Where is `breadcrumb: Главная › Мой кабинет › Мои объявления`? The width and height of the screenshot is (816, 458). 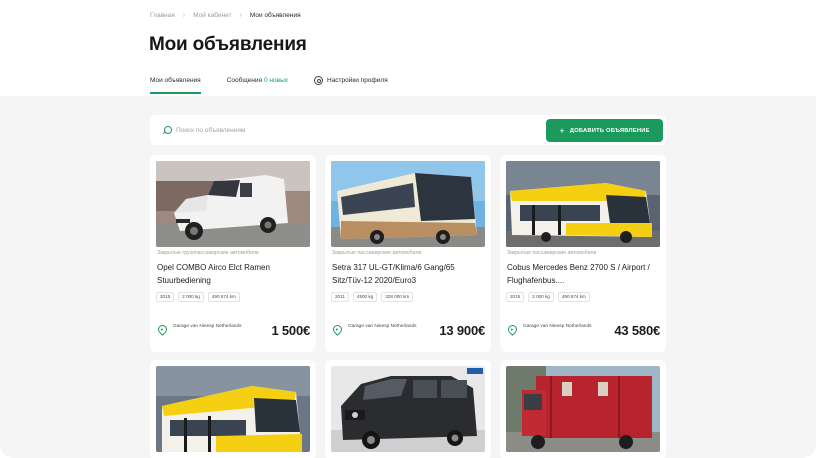 breadcrumb: Главная › Мой кабинет › Мои объявления is located at coordinates (225, 15).